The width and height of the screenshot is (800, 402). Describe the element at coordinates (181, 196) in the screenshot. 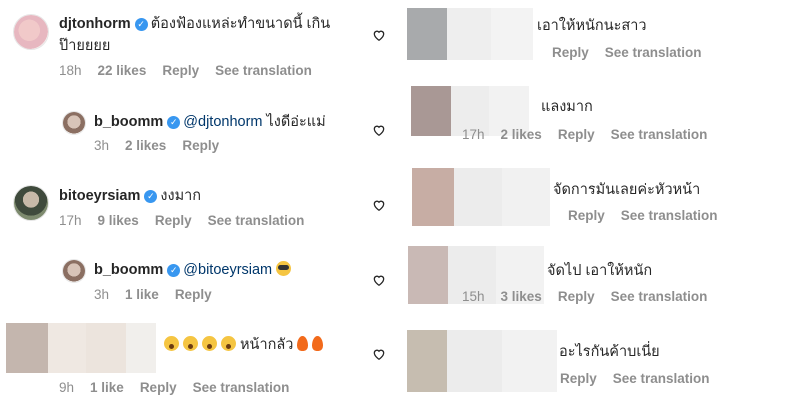

I see `comment-text: งงมาก` at that location.